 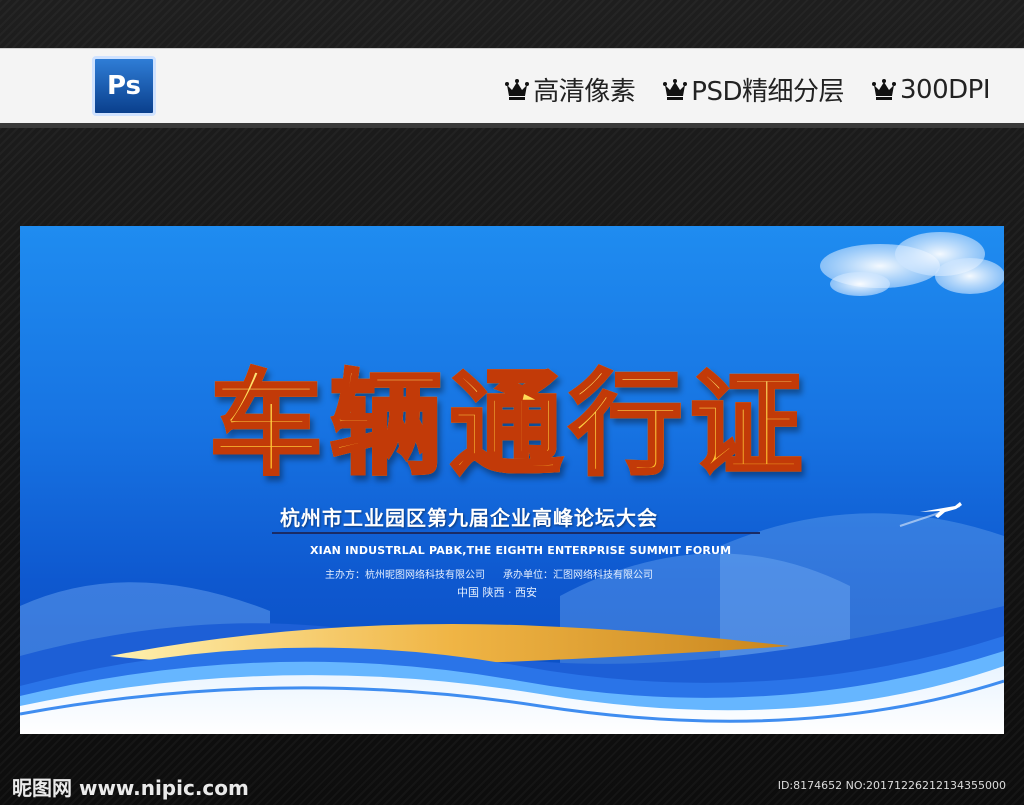 What do you see at coordinates (497, 592) in the screenshot?
I see `location-text: 中国 陕西 · 西安` at bounding box center [497, 592].